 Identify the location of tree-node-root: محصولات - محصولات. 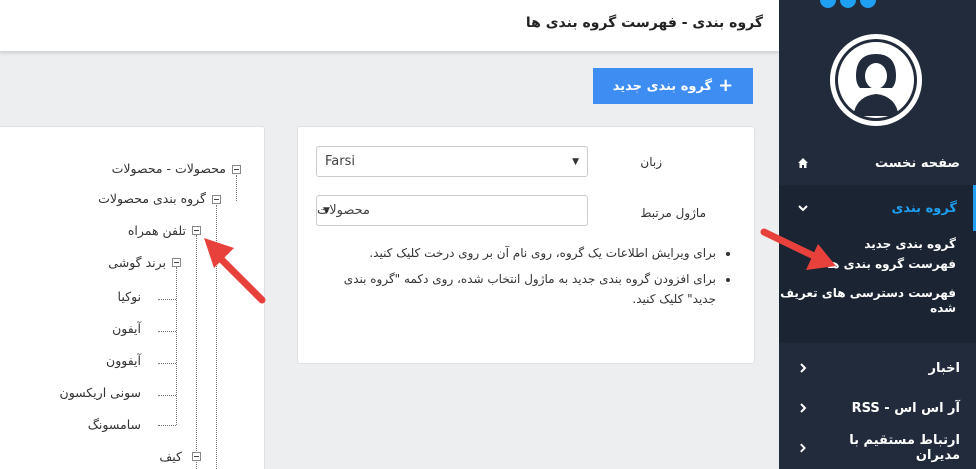
(169, 168).